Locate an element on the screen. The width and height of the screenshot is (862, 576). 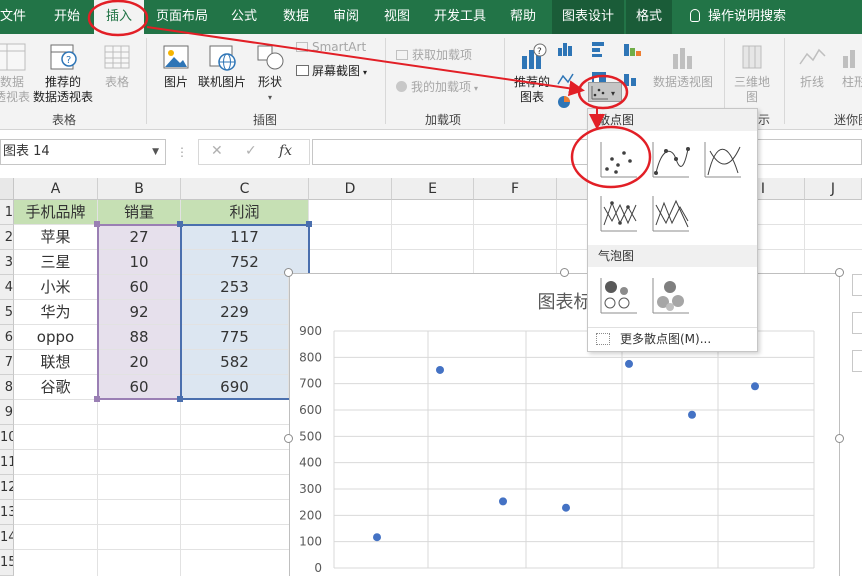
brand-cell: 三星 is located at coordinates (56, 262).